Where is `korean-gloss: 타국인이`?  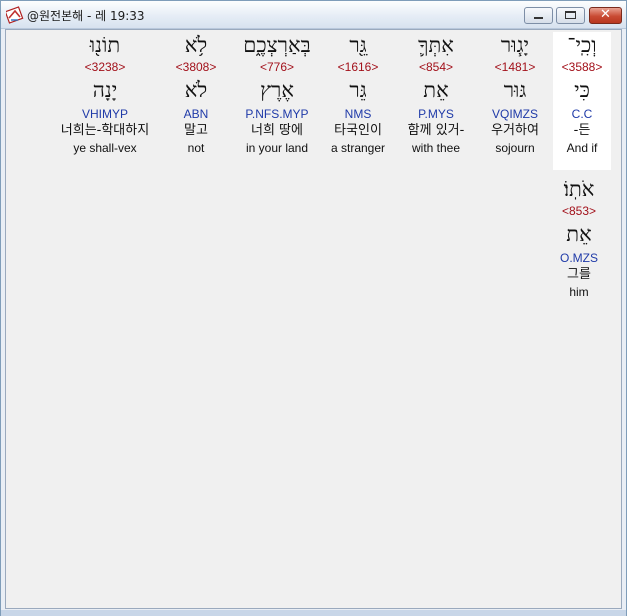
korean-gloss: 타국인이 is located at coordinates (358, 130).